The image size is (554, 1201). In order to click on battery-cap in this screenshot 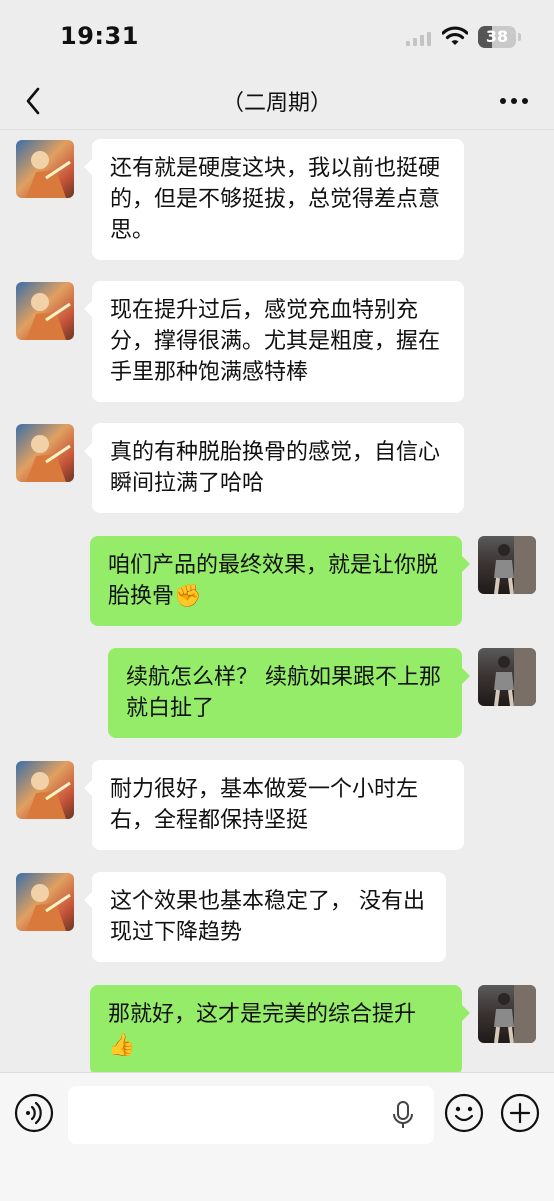, I will do `click(519, 37)`.